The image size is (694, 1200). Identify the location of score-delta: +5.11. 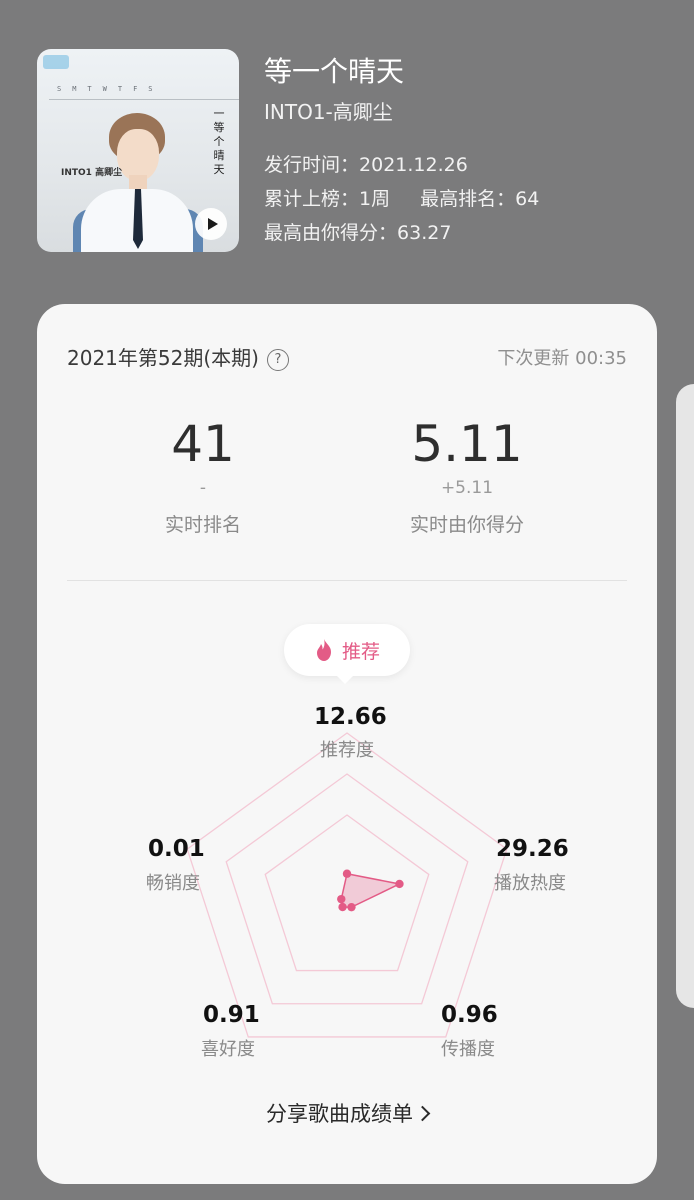
(467, 488).